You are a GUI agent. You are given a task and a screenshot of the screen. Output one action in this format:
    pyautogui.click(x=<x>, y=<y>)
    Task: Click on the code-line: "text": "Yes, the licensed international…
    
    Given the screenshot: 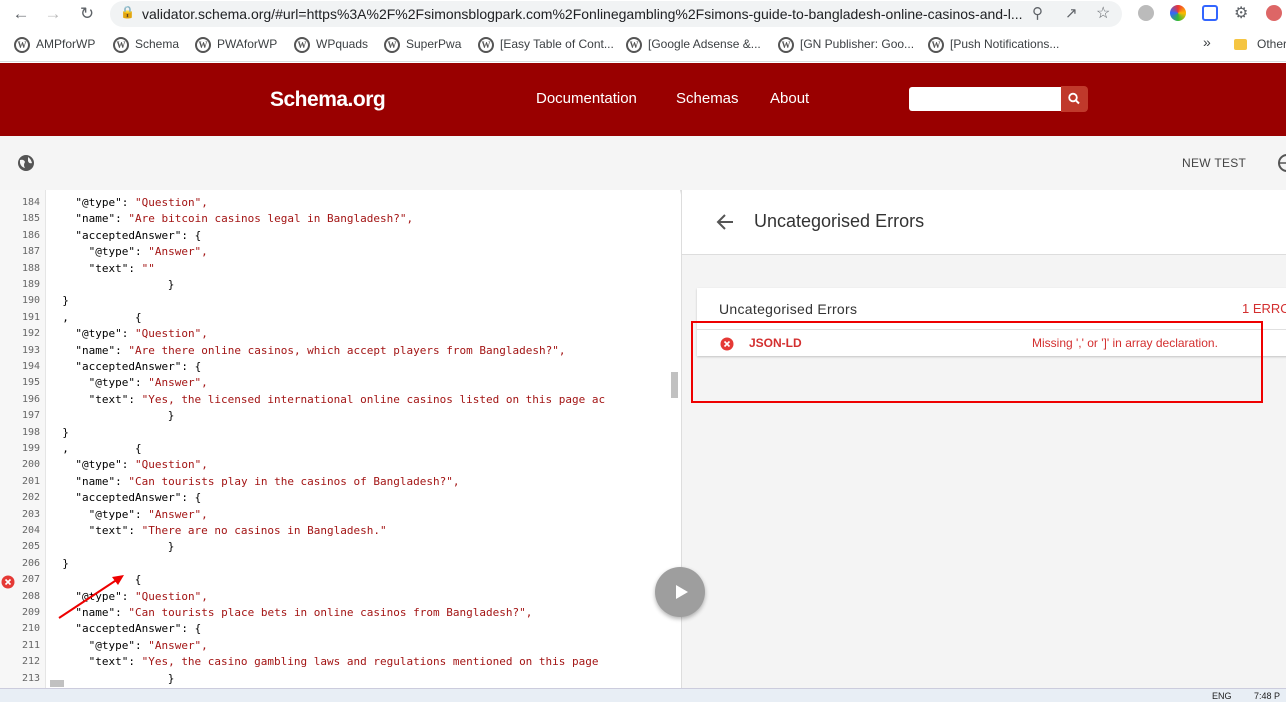 What is the action you would take?
    pyautogui.click(x=347, y=399)
    